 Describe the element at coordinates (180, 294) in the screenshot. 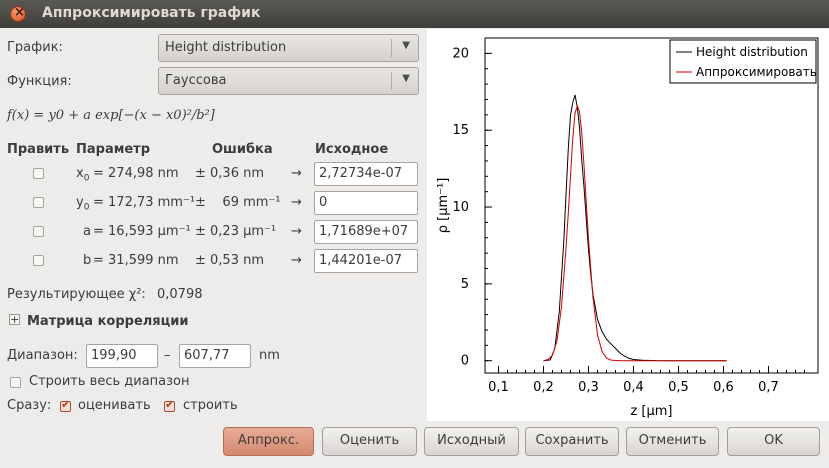

I see `chi-value: 0,0798` at that location.